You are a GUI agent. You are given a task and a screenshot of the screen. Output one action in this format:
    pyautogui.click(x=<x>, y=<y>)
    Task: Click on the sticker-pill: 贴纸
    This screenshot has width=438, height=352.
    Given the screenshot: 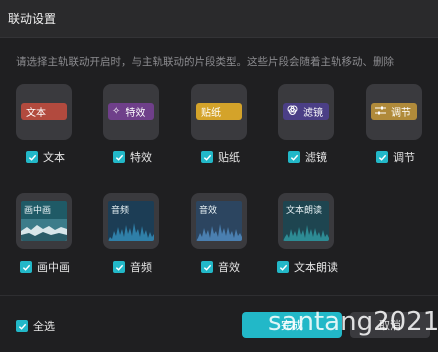 What is the action you would take?
    pyautogui.click(x=219, y=111)
    